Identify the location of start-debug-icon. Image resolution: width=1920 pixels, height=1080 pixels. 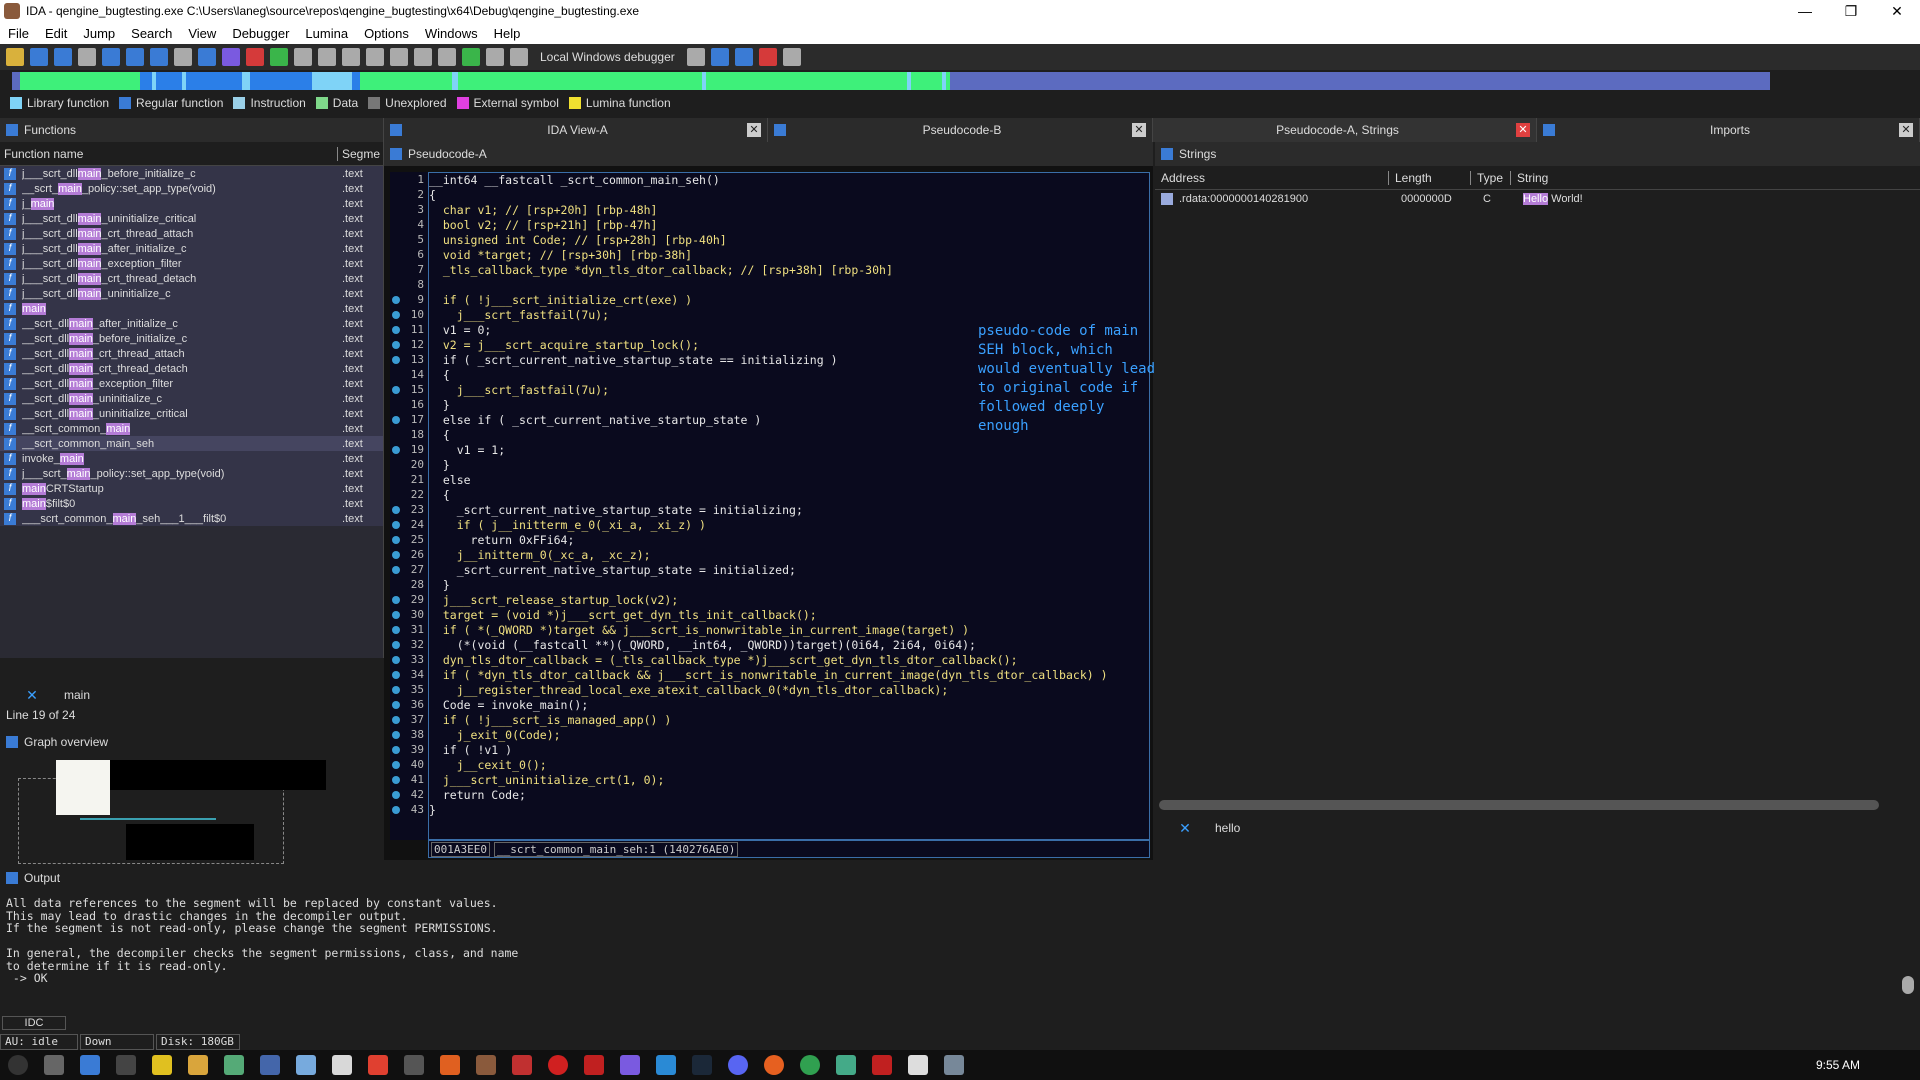
(471, 57).